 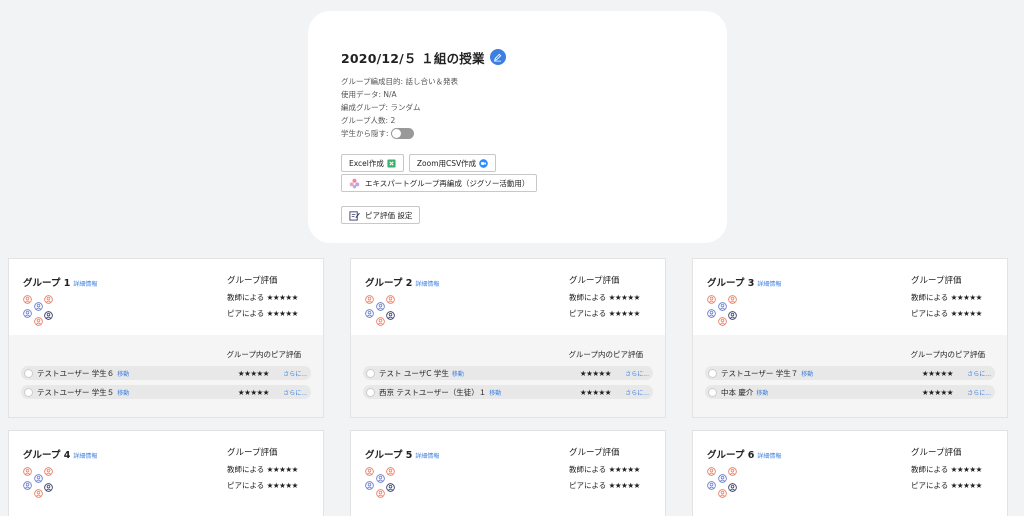 What do you see at coordinates (439, 183) in the screenshot?
I see `expert-regroup-button: エキスパートグループ再編成（ジグソー活動用）` at bounding box center [439, 183].